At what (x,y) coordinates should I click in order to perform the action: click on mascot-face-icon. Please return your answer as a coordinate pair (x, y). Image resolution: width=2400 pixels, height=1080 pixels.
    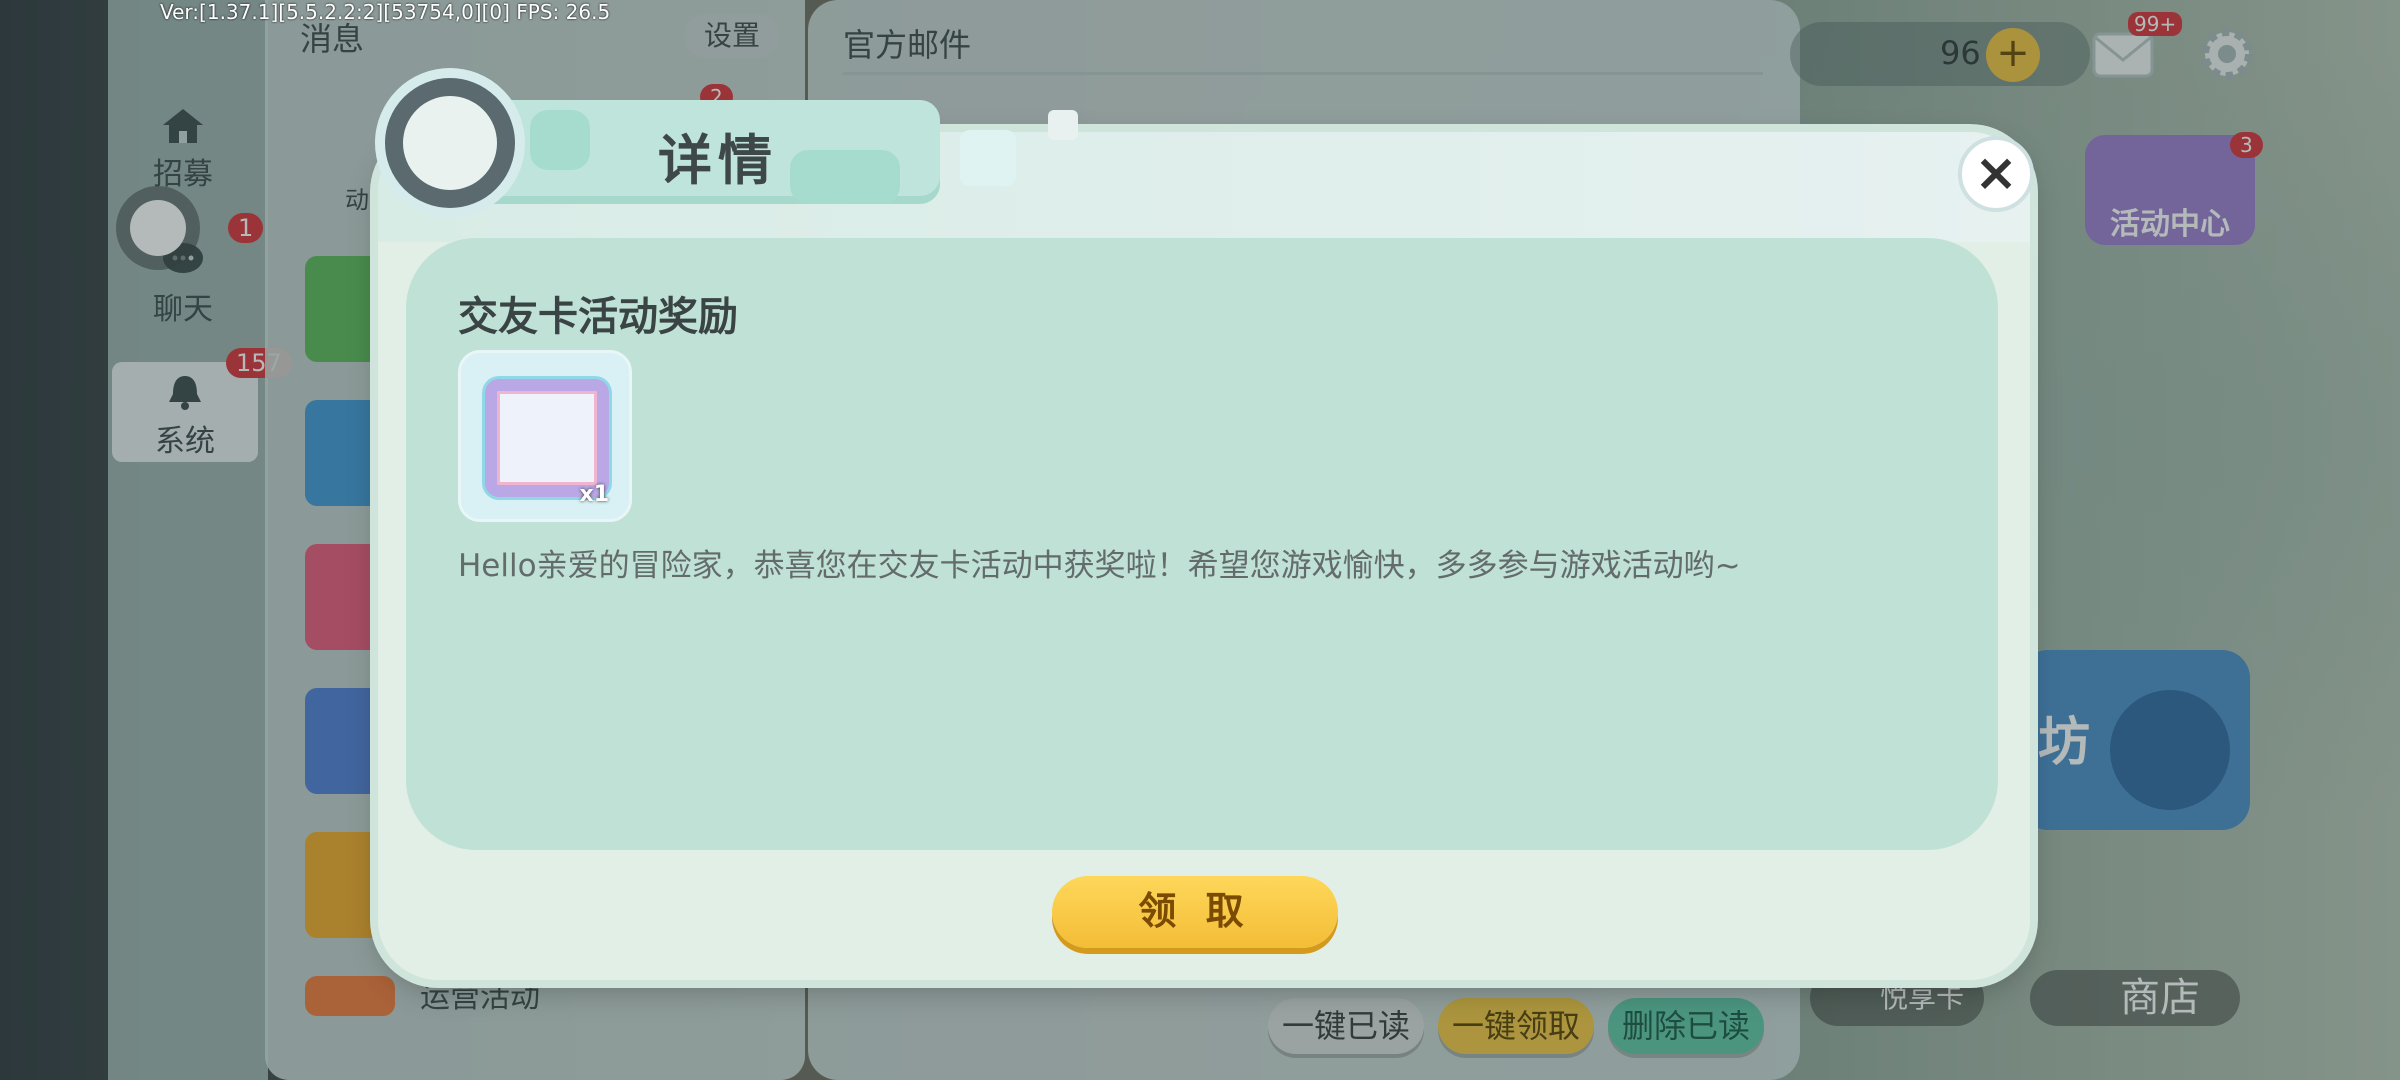
    Looking at the image, I should click on (450, 143).